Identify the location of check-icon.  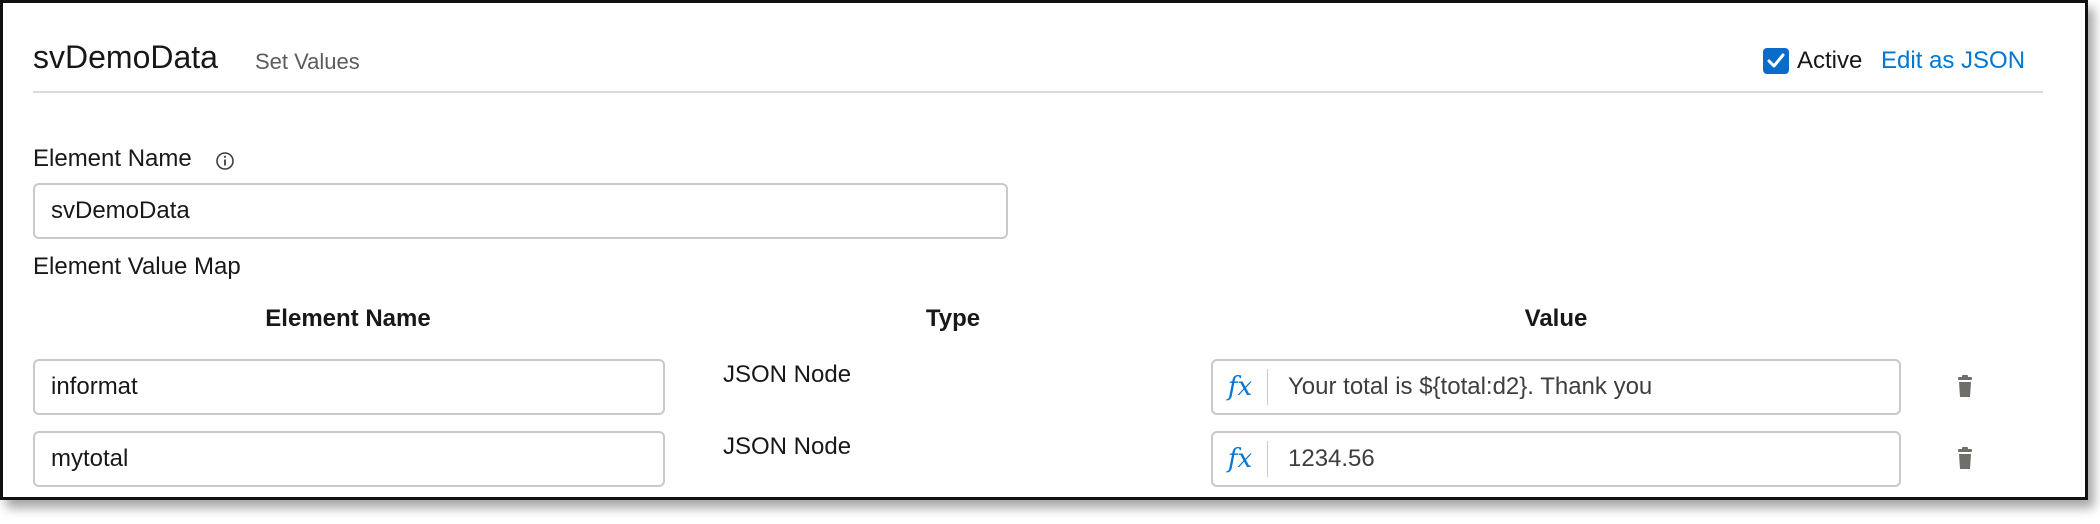
(1776, 60).